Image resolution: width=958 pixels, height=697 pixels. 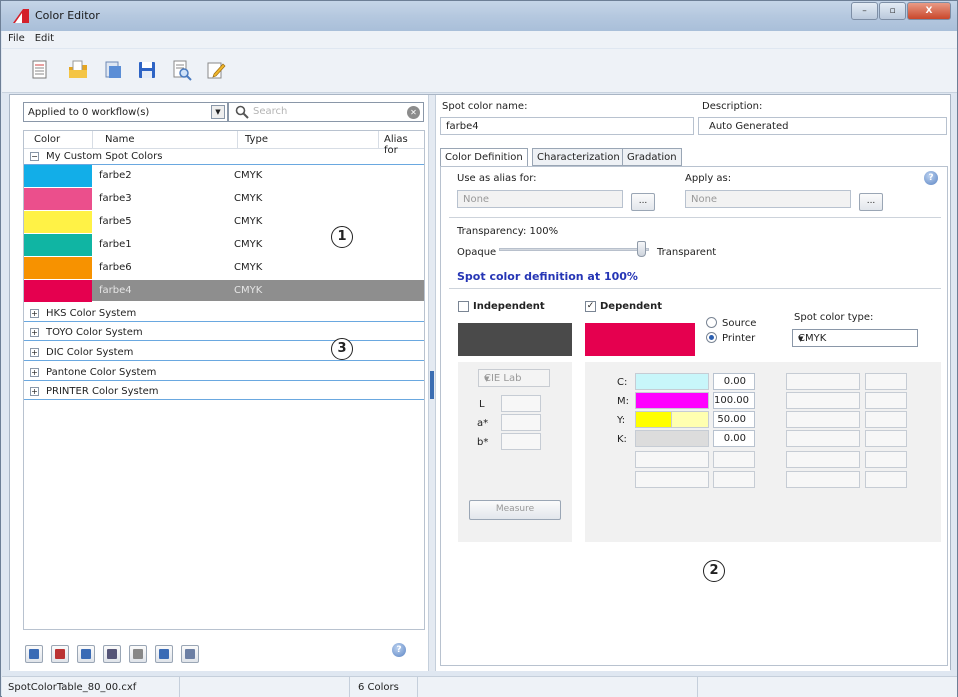 What do you see at coordinates (822, 126) in the screenshot?
I see `description-input: Auto Generated` at bounding box center [822, 126].